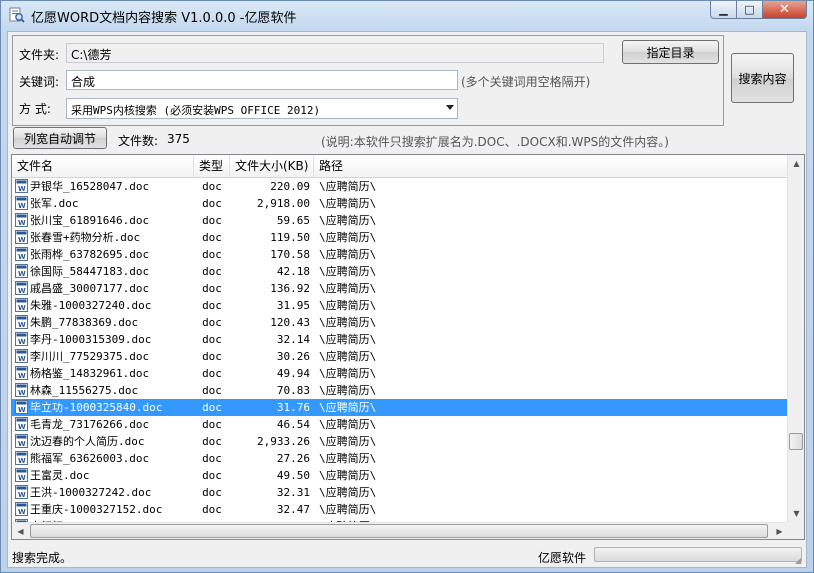  Describe the element at coordinates (400, 271) in the screenshot. I see `table-row: W 徐国际_58447183.doc doc 42.18 \应聘简历\` at that location.